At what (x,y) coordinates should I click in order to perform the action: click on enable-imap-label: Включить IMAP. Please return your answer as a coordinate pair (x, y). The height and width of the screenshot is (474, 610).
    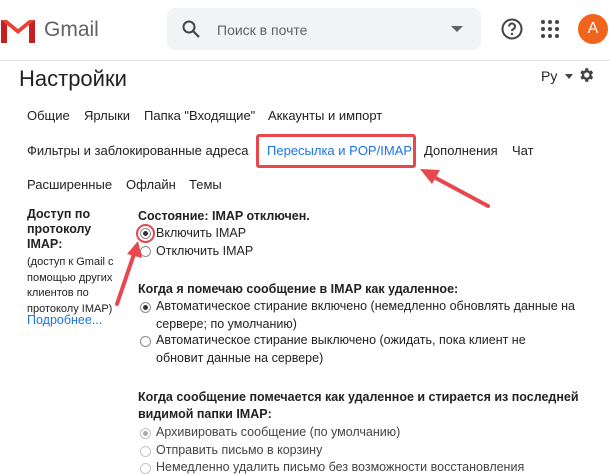
    Looking at the image, I should click on (201, 233).